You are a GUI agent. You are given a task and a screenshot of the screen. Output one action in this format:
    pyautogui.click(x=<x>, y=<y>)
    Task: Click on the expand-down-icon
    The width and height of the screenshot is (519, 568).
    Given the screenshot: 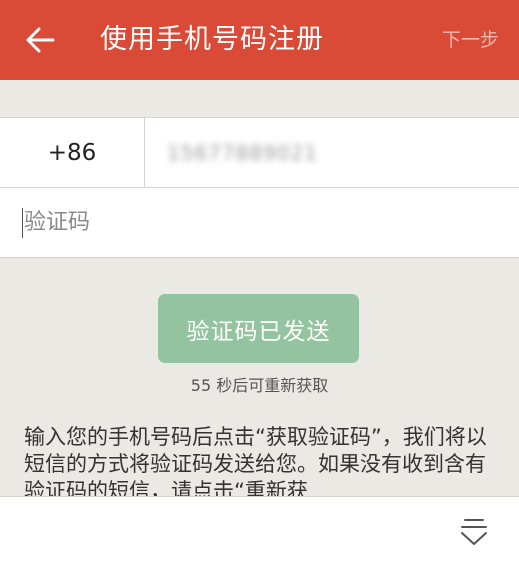 What is the action you would take?
    pyautogui.click(x=474, y=532)
    